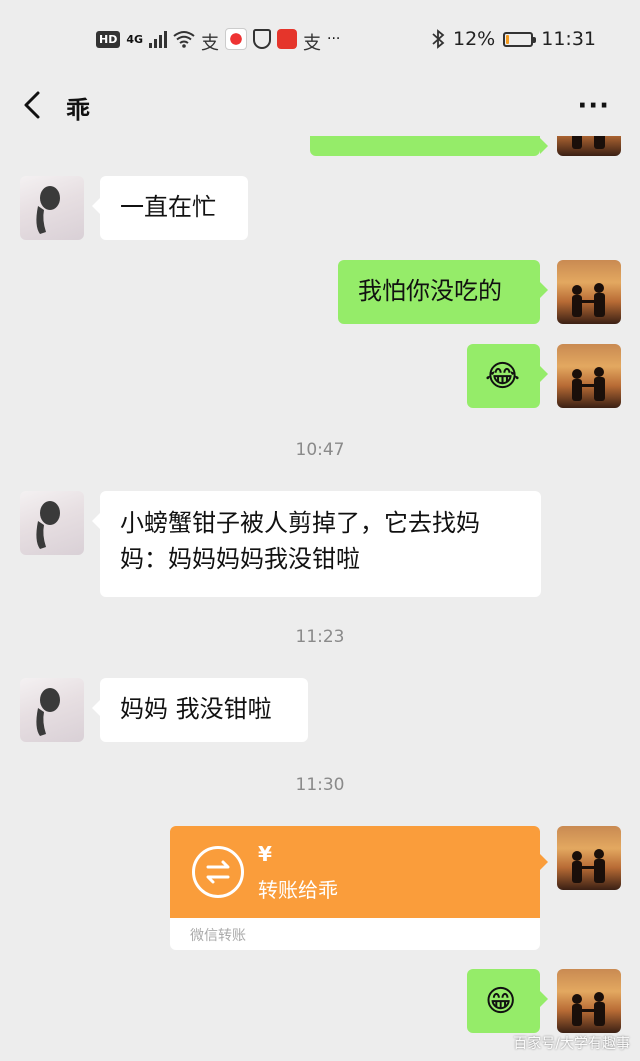 The image size is (640, 1061). I want to click on transfer-icon, so click(218, 872).